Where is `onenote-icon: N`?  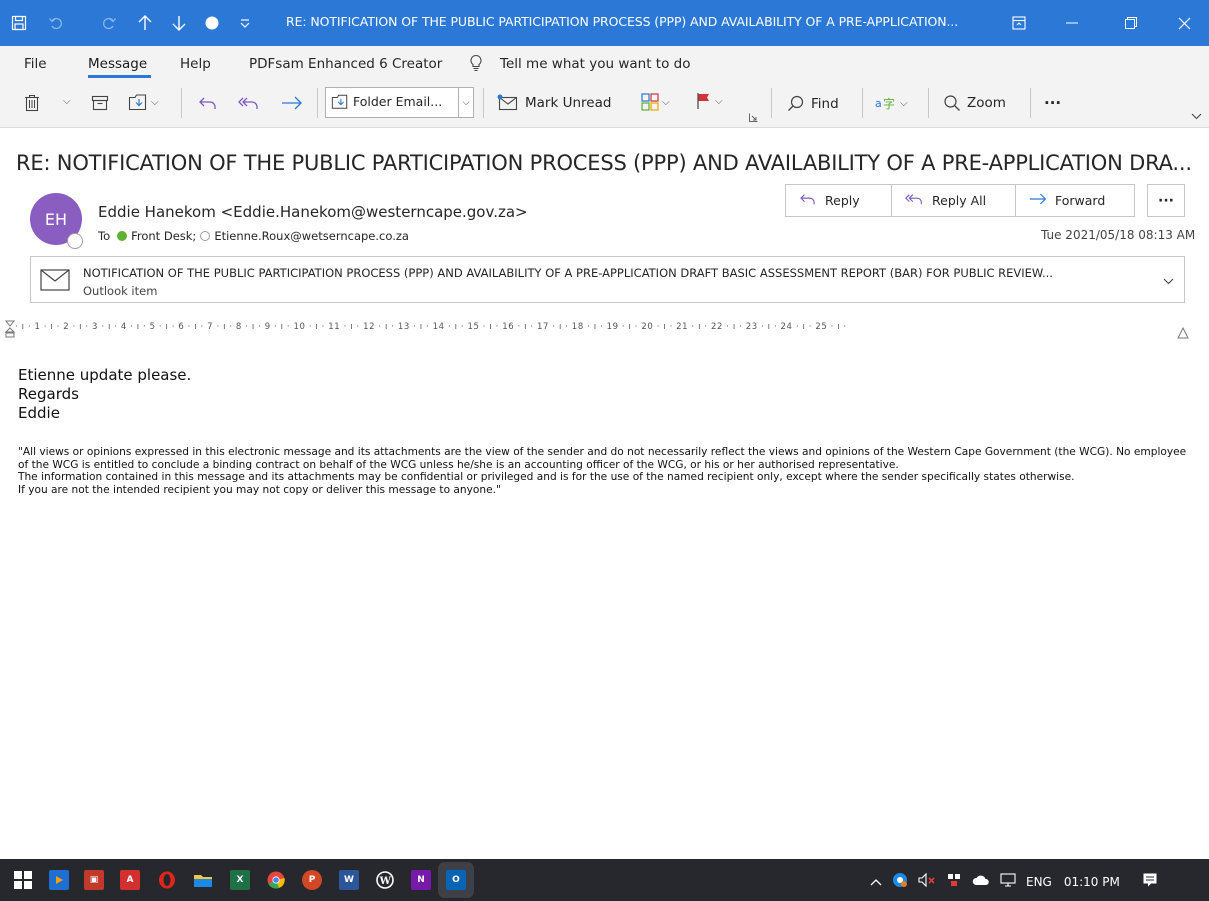
onenote-icon: N is located at coordinates (421, 880).